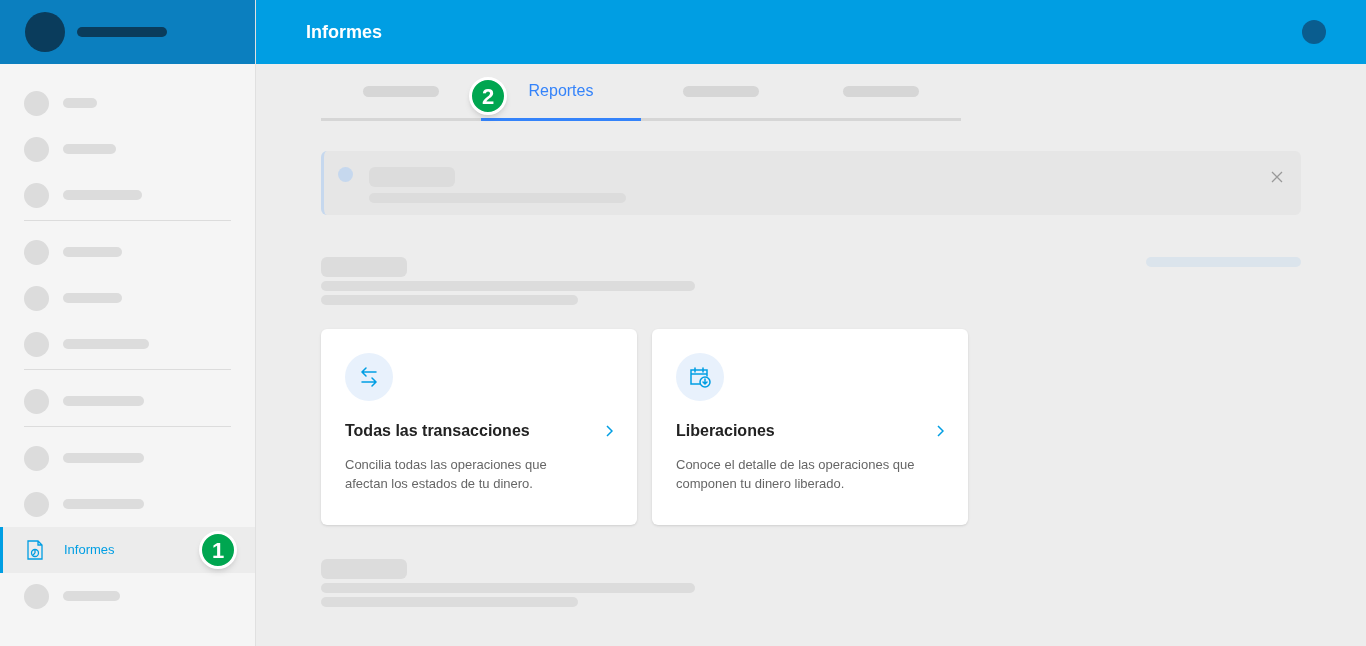 The height and width of the screenshot is (646, 1366). I want to click on step-tooltip: 1, so click(218, 550).